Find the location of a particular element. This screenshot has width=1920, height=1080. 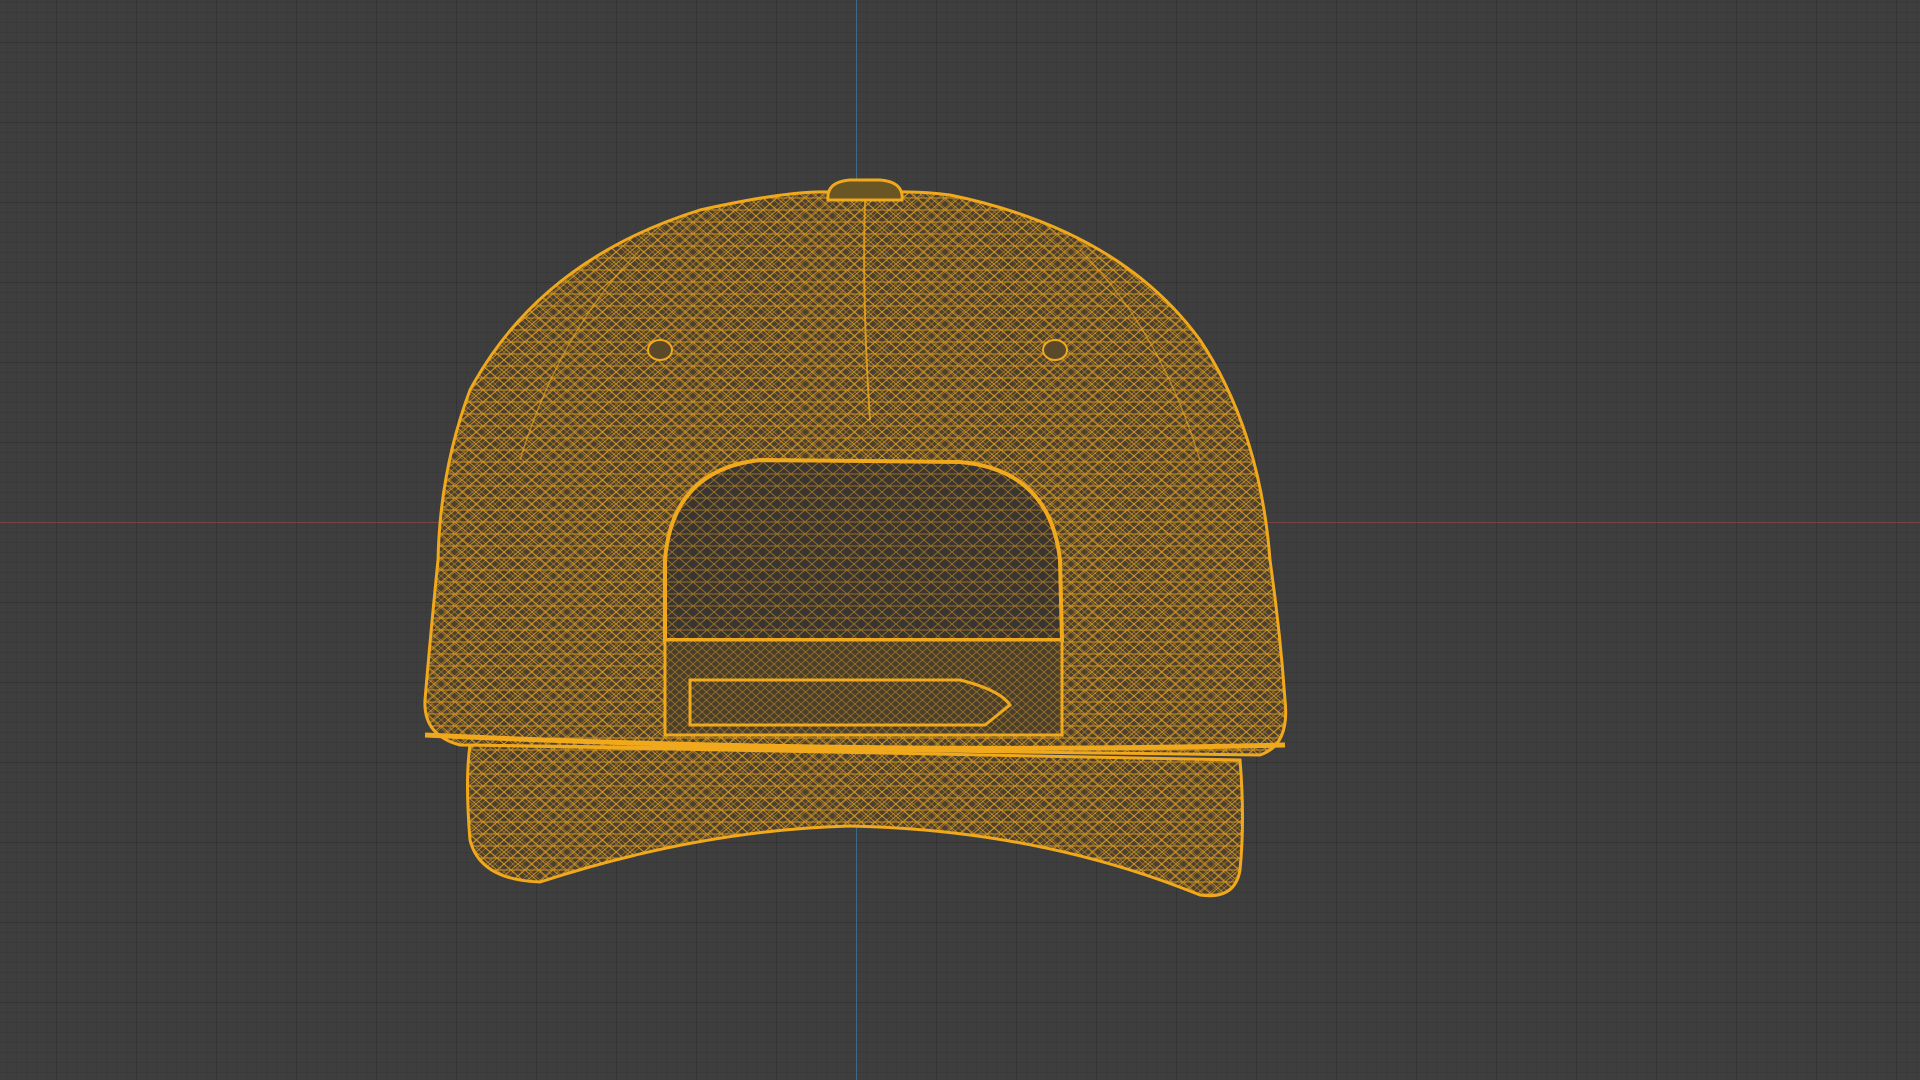

cap-button is located at coordinates (865, 190).